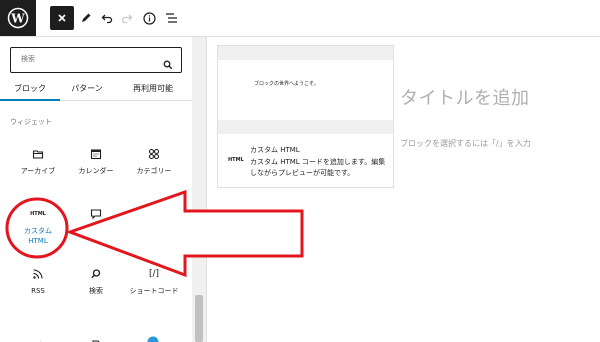 This screenshot has height=342, width=600. Describe the element at coordinates (96, 214) in the screenshot. I see `comment-icon` at that location.